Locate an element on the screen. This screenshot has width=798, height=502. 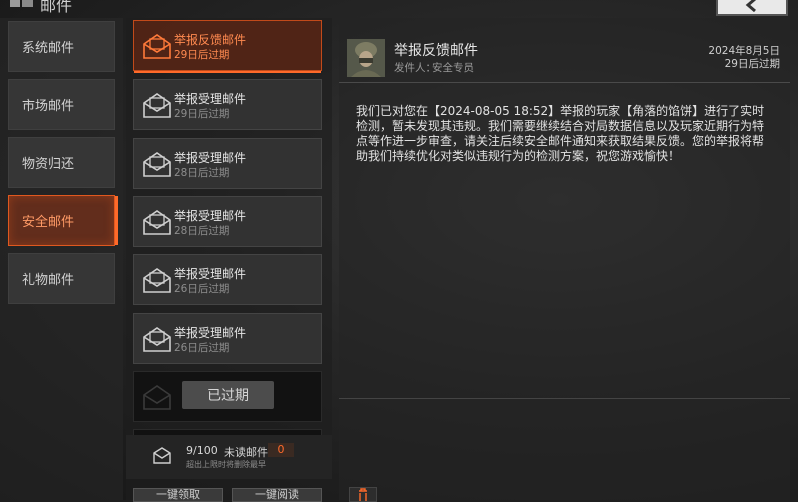
soldier-portrait-icon is located at coordinates (366, 58).